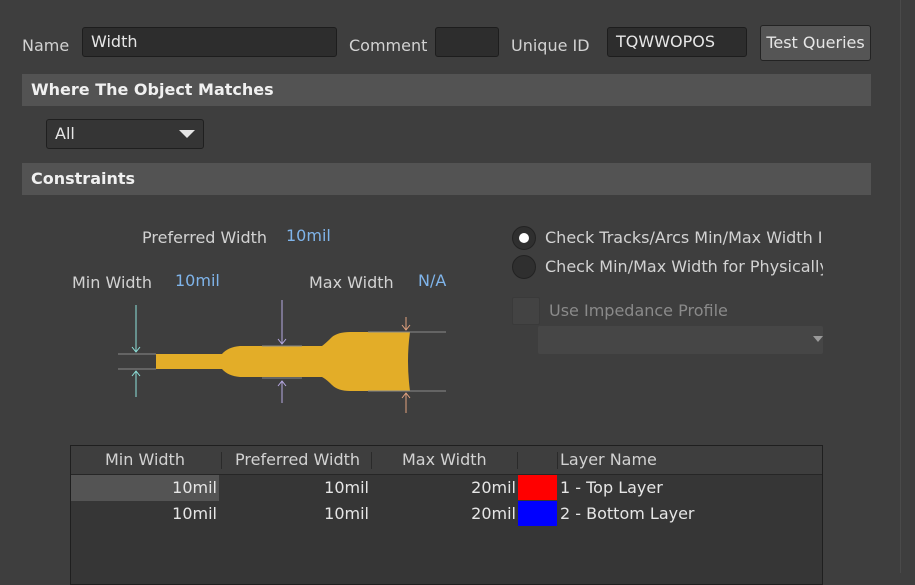  Describe the element at coordinates (125, 134) in the screenshot. I see `scope-dropdown: All` at that location.